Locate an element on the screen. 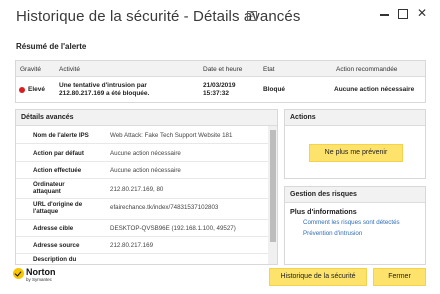  detail-value: 212.80.217.169, 80 is located at coordinates (137, 189).